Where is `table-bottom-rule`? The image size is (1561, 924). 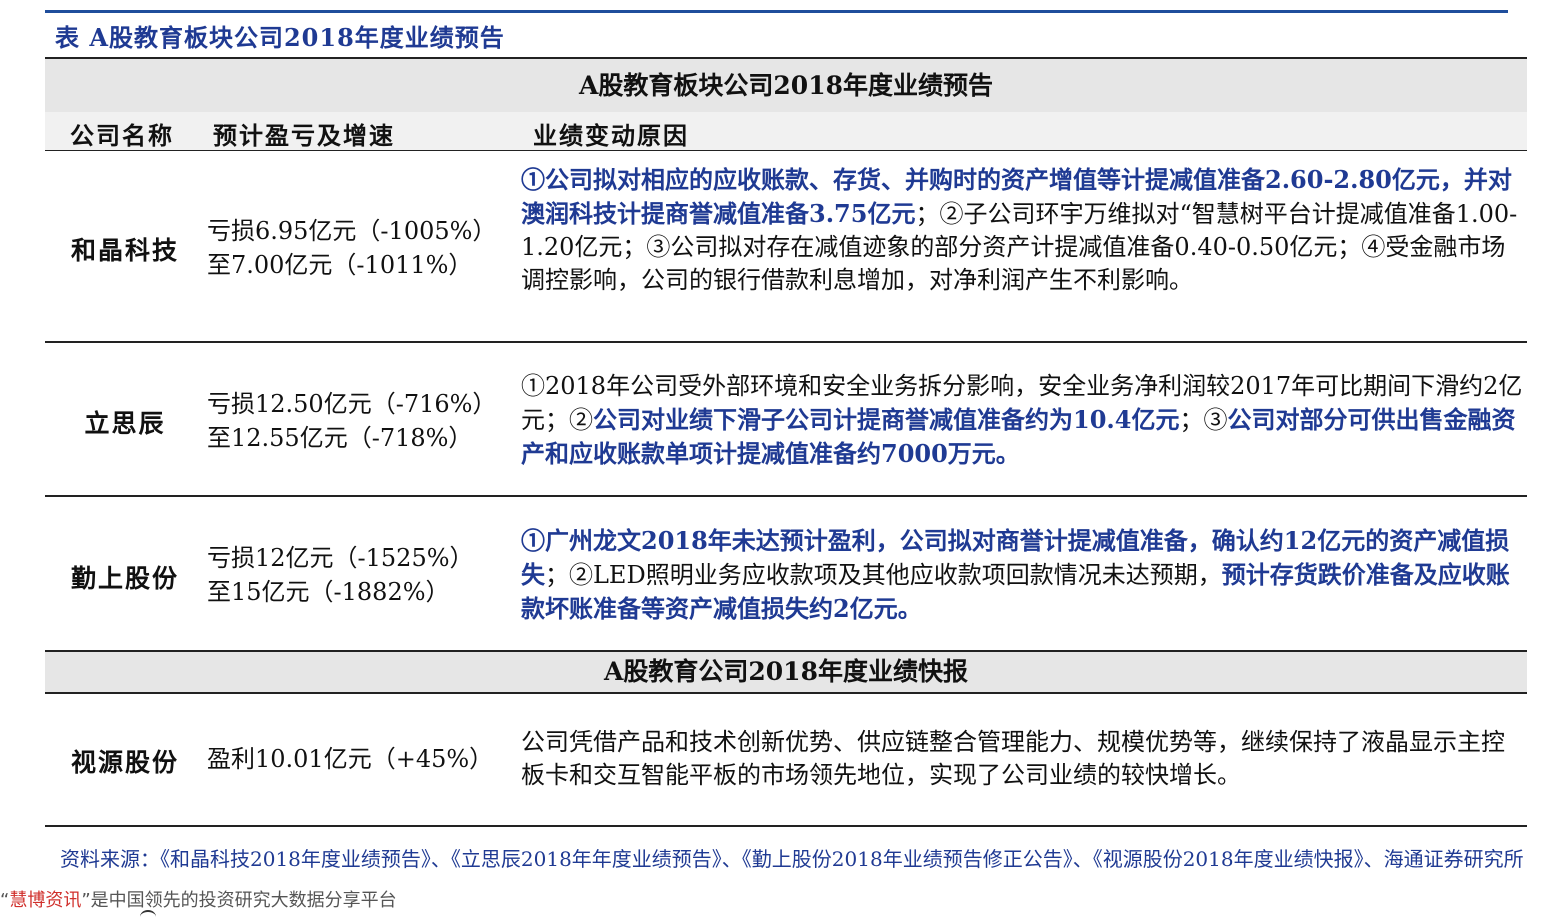 table-bottom-rule is located at coordinates (786, 826).